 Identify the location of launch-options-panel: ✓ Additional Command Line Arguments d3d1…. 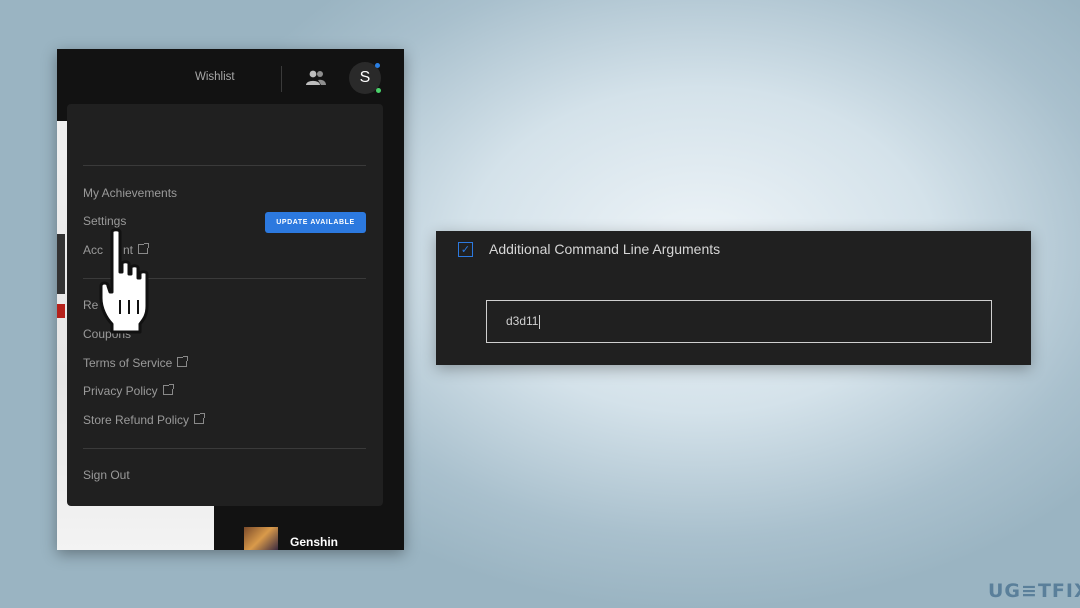
(733, 298).